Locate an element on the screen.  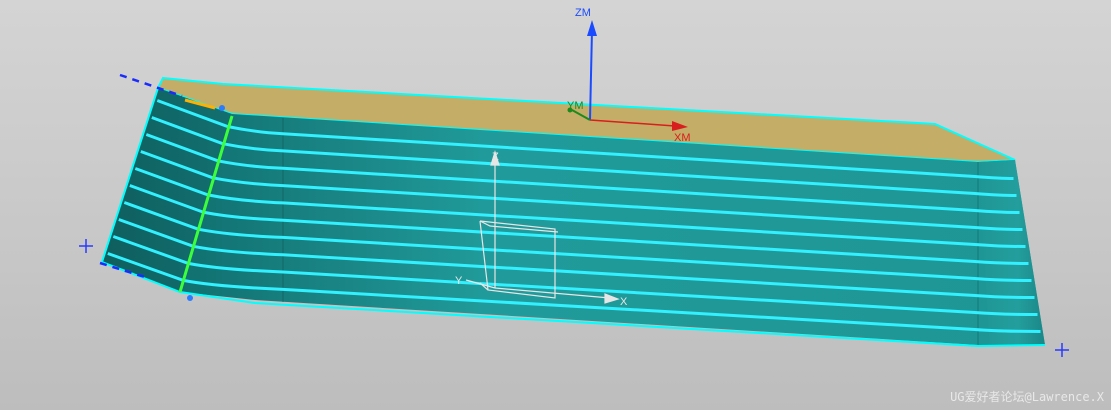
y-axis-label: Y is located at coordinates (459, 281).